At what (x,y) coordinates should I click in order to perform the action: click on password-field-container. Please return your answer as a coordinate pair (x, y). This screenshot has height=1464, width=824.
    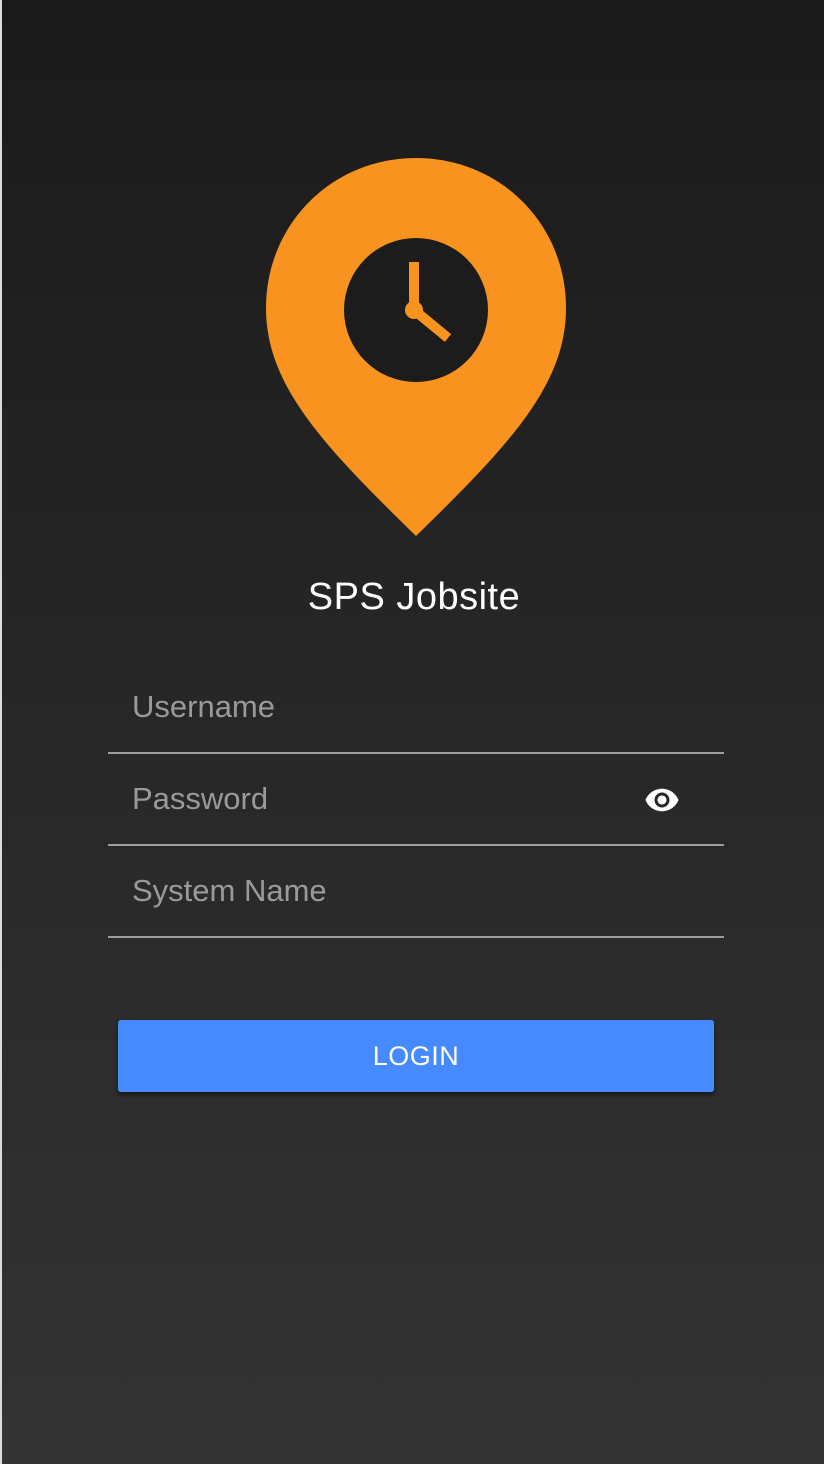
    Looking at the image, I should click on (416, 800).